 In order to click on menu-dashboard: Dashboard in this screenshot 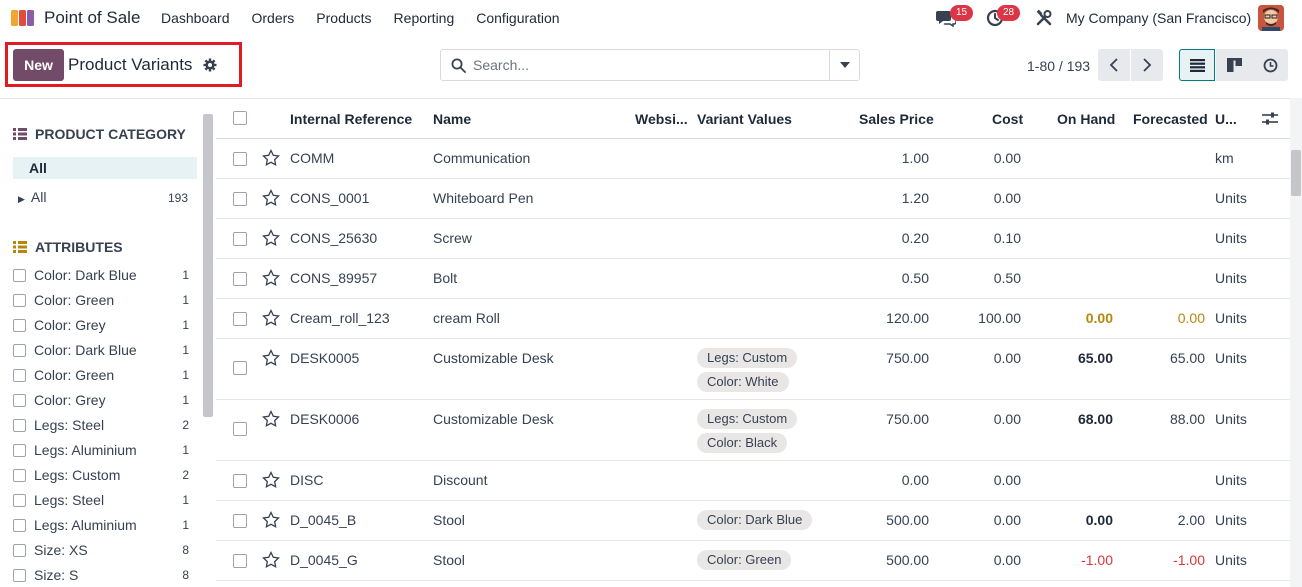, I will do `click(195, 18)`.